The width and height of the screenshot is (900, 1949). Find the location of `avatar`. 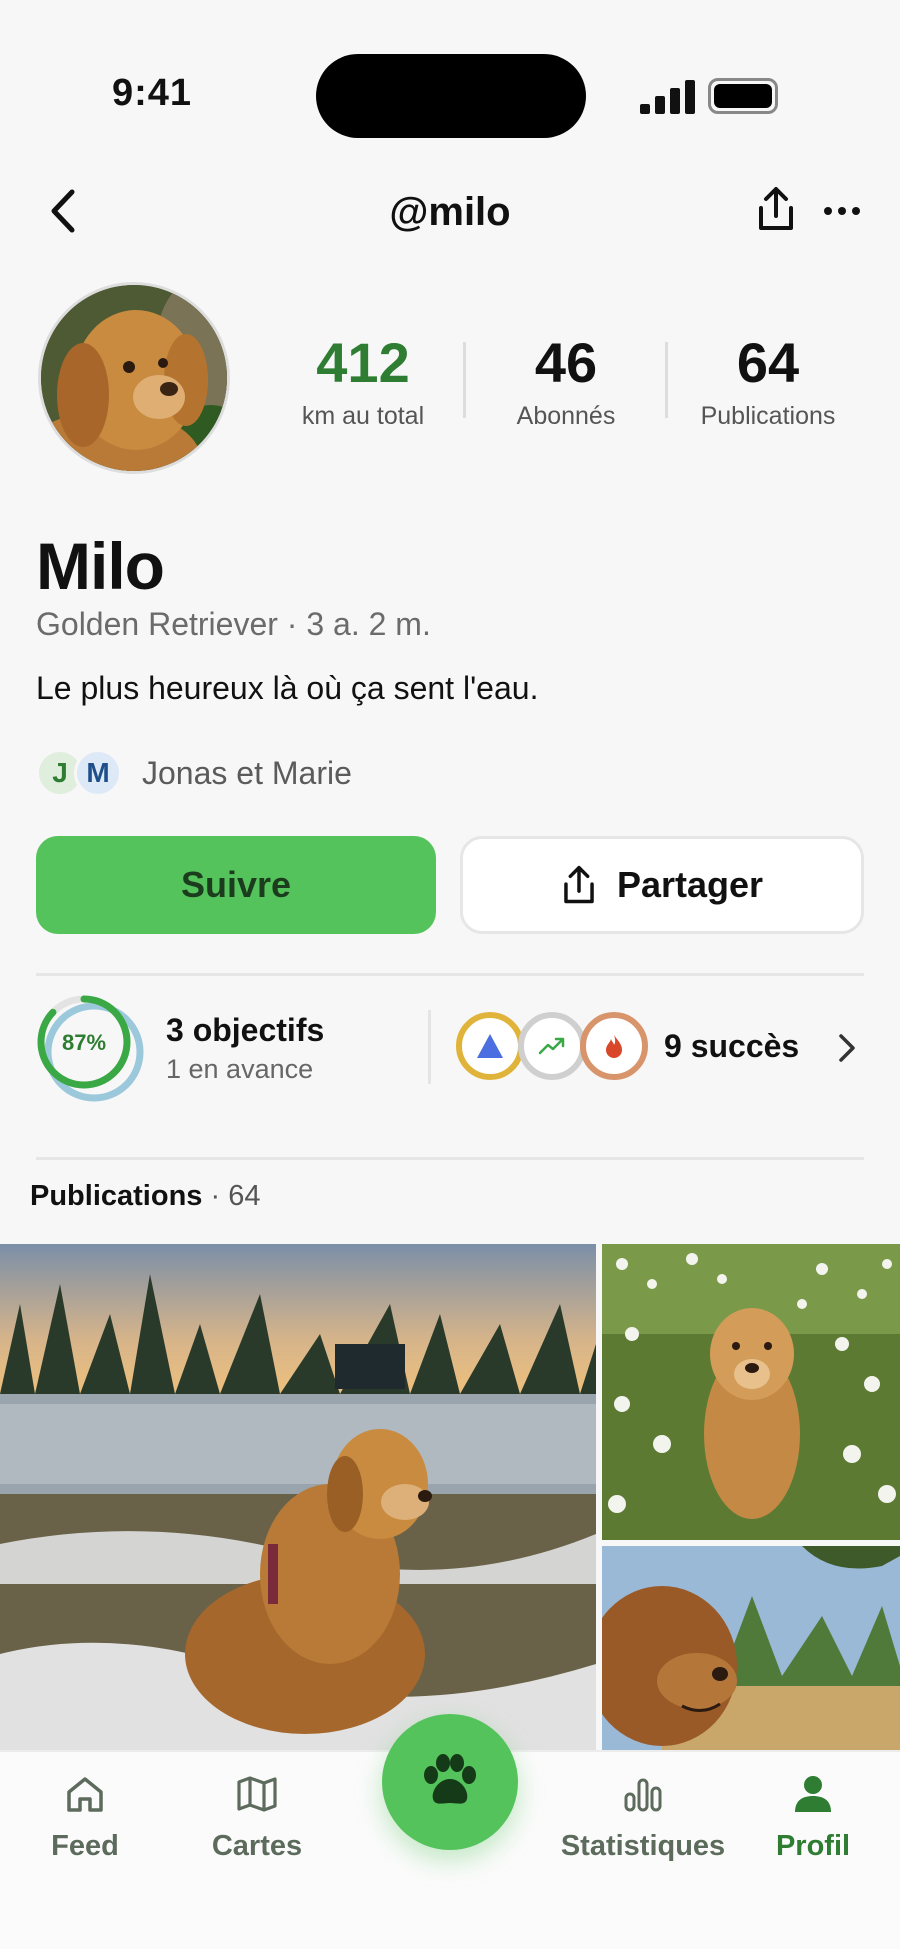

avatar is located at coordinates (134, 378).